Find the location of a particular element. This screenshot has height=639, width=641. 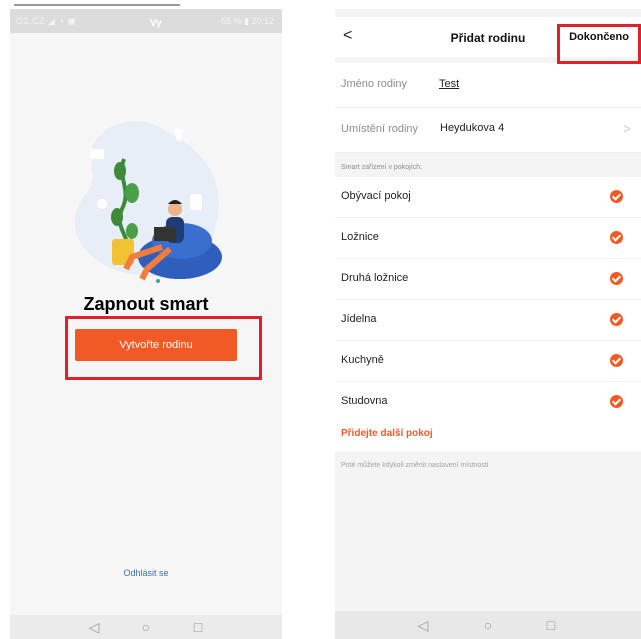

family-name-row: Jméno rodiny is located at coordinates (488, 85).